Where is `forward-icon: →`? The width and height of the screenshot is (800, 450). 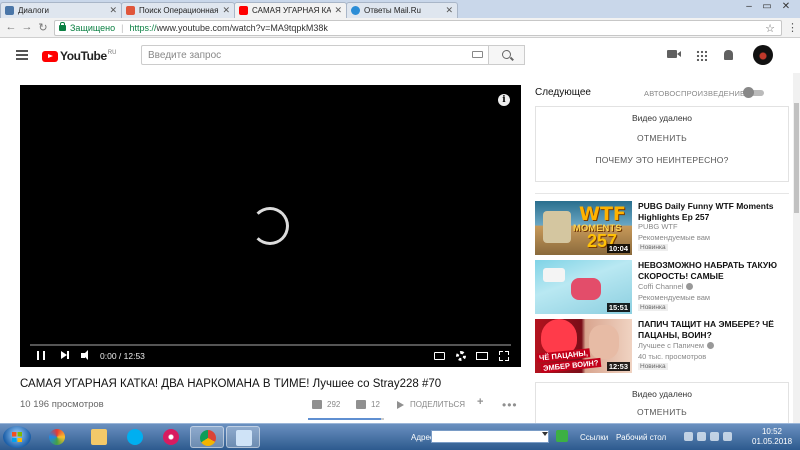 forward-icon: → is located at coordinates (27, 27).